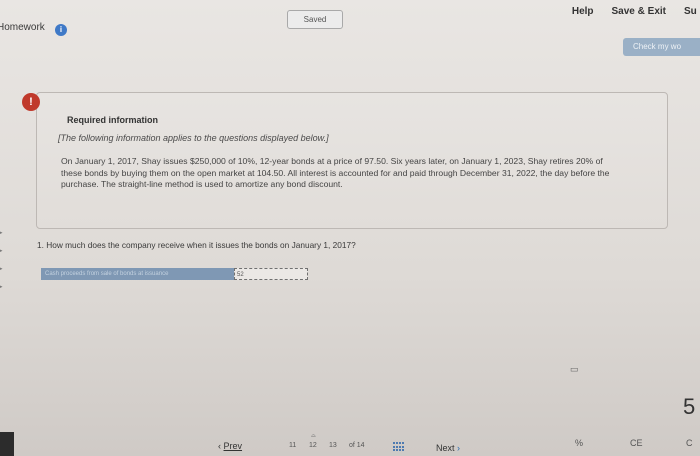  Describe the element at coordinates (636, 443) in the screenshot. I see `calc-ce-key: CE` at that location.